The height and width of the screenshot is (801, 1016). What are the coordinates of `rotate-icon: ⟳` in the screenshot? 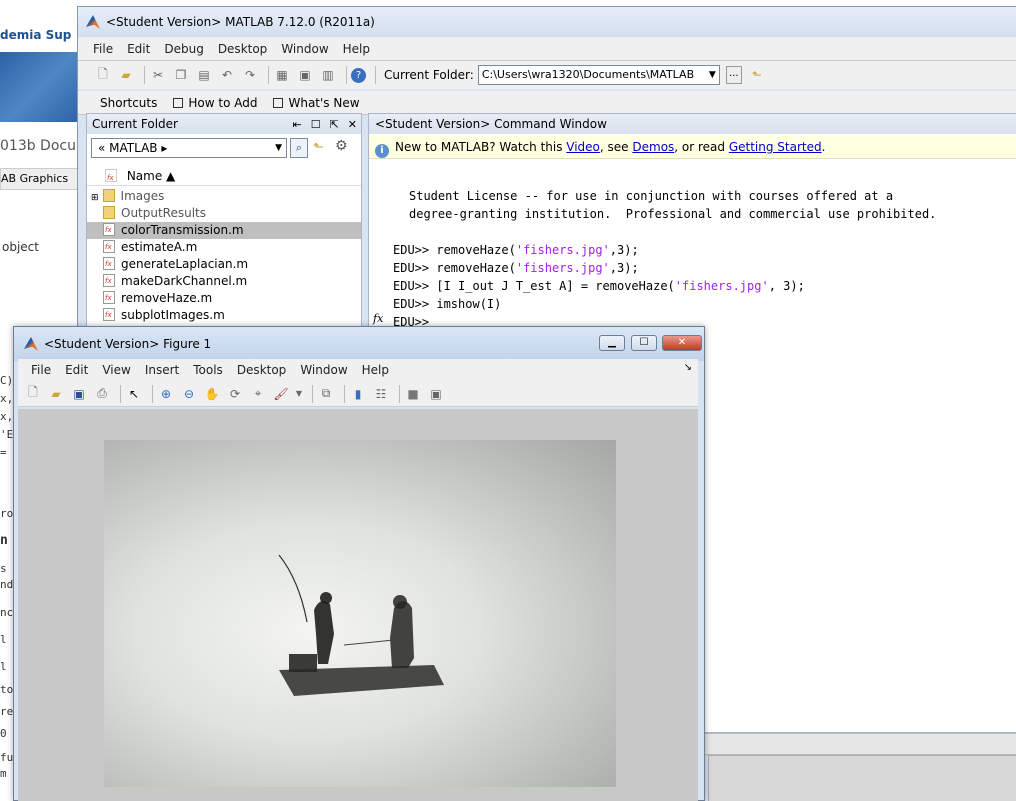 It's located at (235, 394).